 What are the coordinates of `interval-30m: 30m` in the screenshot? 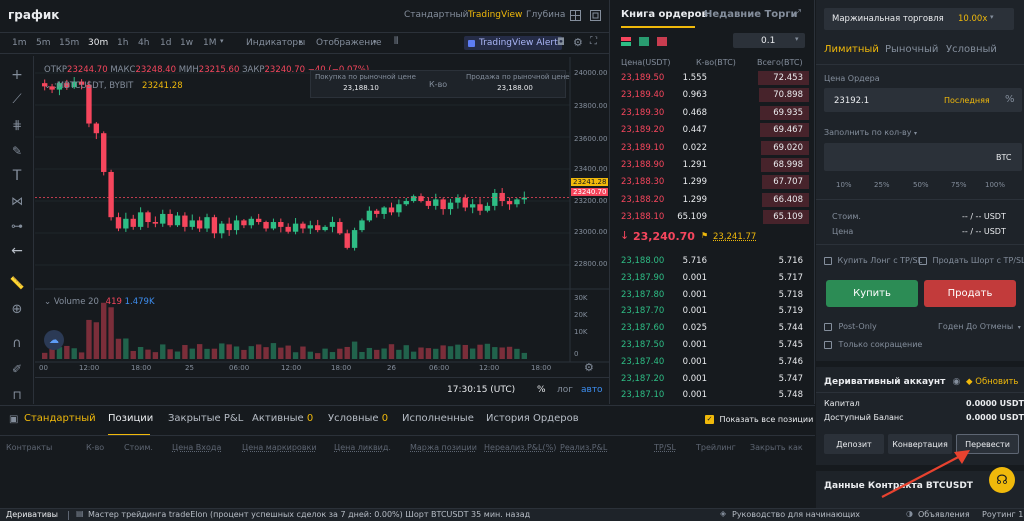 It's located at (98, 43).